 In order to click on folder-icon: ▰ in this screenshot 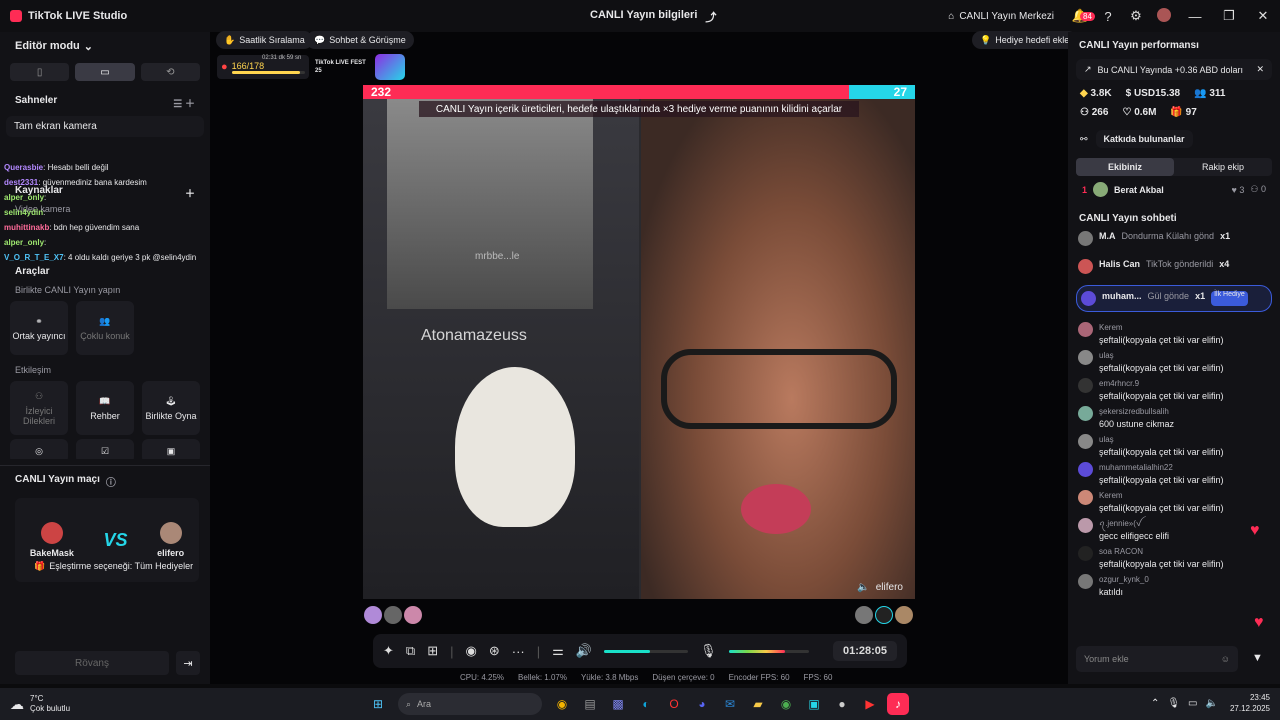, I will do `click(758, 704)`.